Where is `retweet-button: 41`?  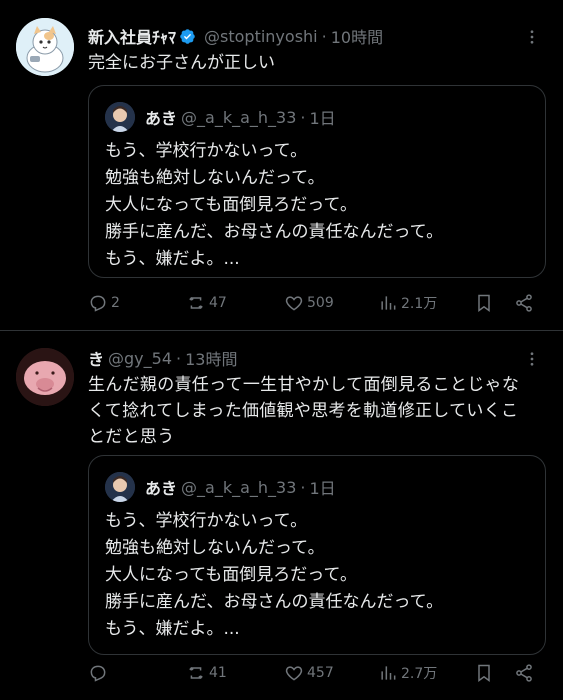 retweet-button: 41 is located at coordinates (206, 673).